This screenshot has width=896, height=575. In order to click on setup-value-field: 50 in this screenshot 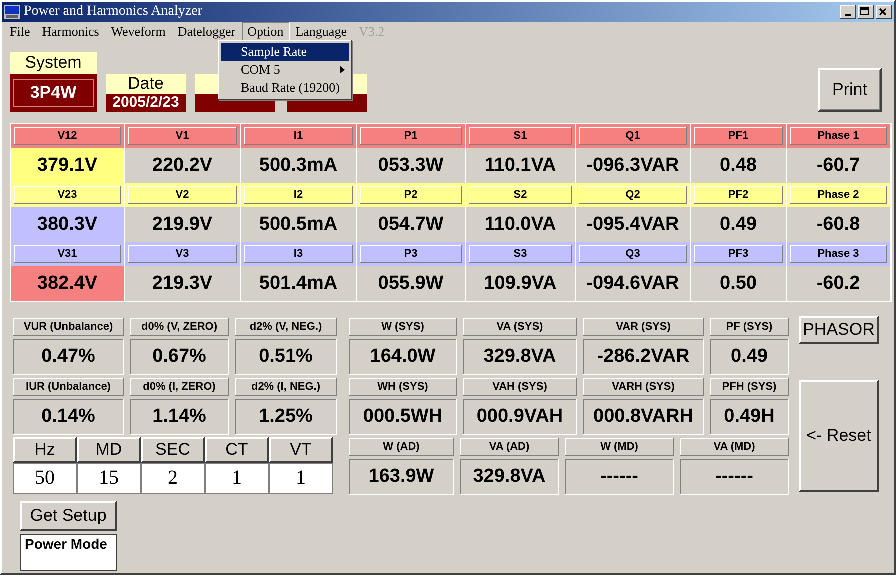, I will do `click(45, 478)`.